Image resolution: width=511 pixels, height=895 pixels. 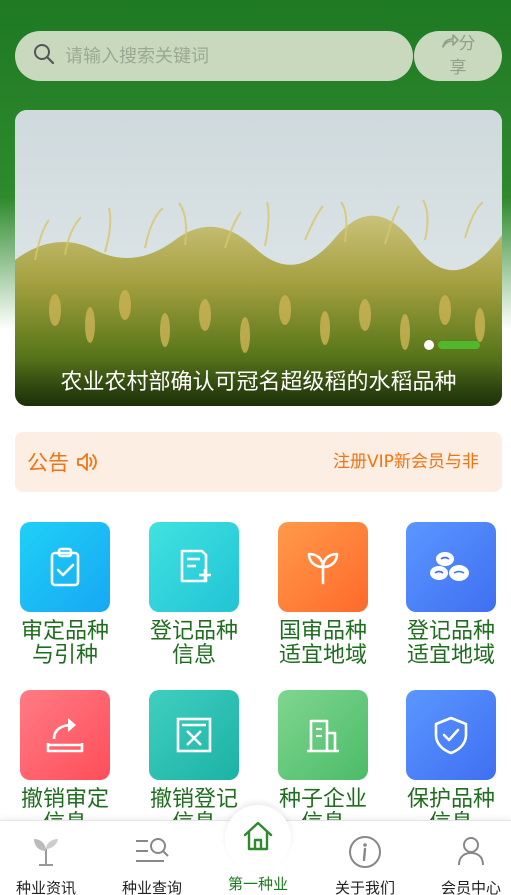 I want to click on bottom-tab-bar: 种业资讯 种业查询 第一种业 关于我们 会员中心, so click(x=255, y=850).